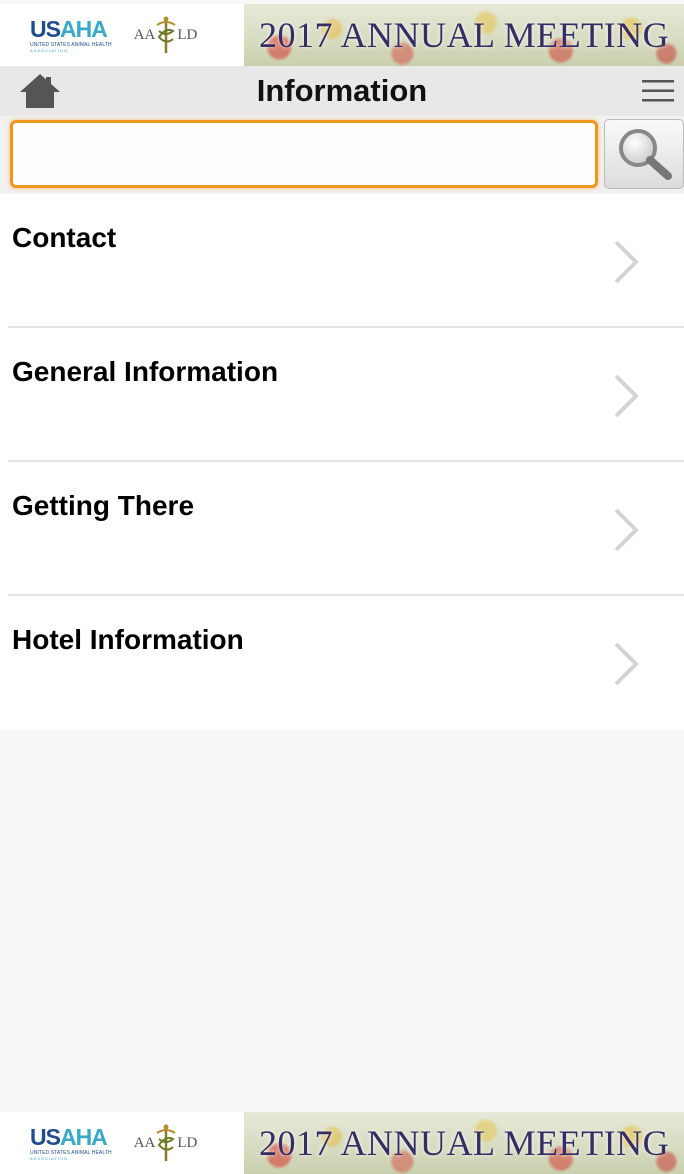 The width and height of the screenshot is (684, 1174). I want to click on hamburger-menu-icon, so click(658, 91).